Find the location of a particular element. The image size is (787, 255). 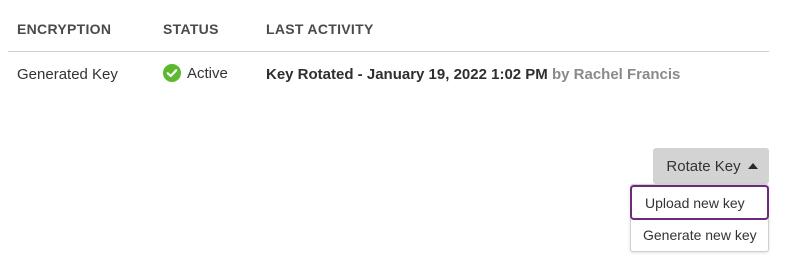

header-status: STATUS is located at coordinates (191, 29).